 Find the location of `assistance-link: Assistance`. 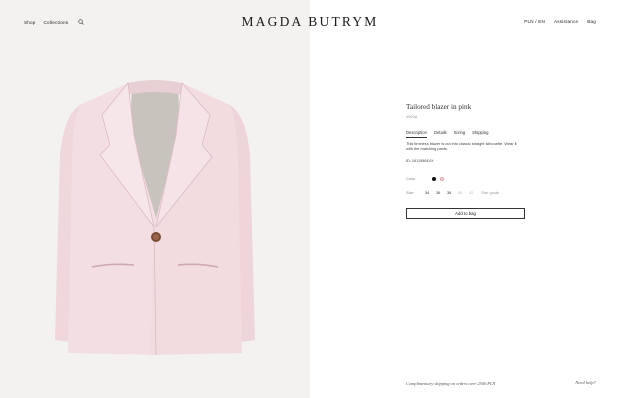

assistance-link: Assistance is located at coordinates (566, 21).